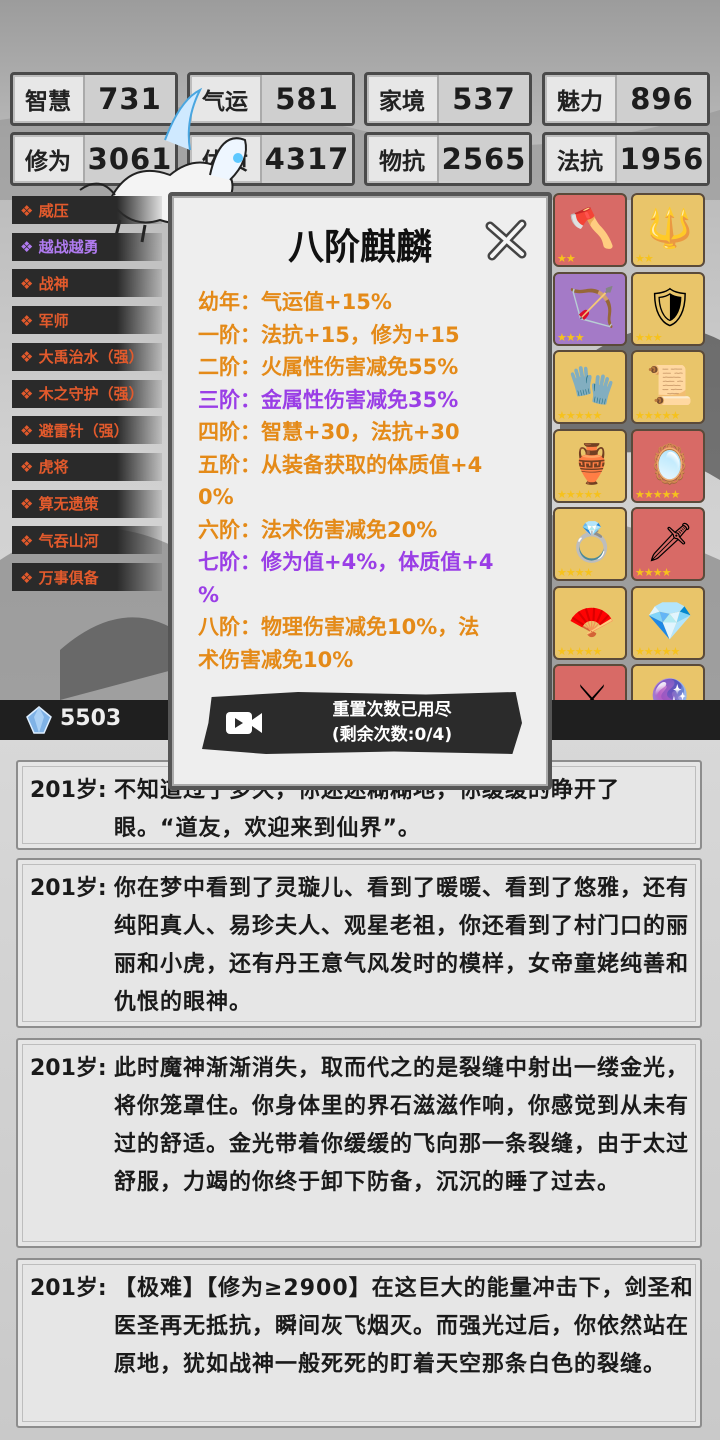 This screenshot has height=1440, width=720. I want to click on stat-value: 2565, so click(483, 159).